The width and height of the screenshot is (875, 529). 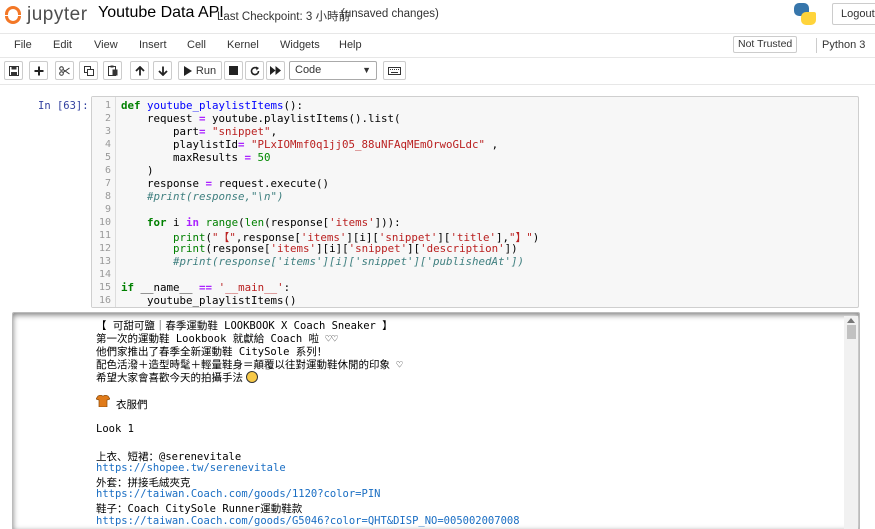 I want to click on arrow-down-icon, so click(x=162, y=71).